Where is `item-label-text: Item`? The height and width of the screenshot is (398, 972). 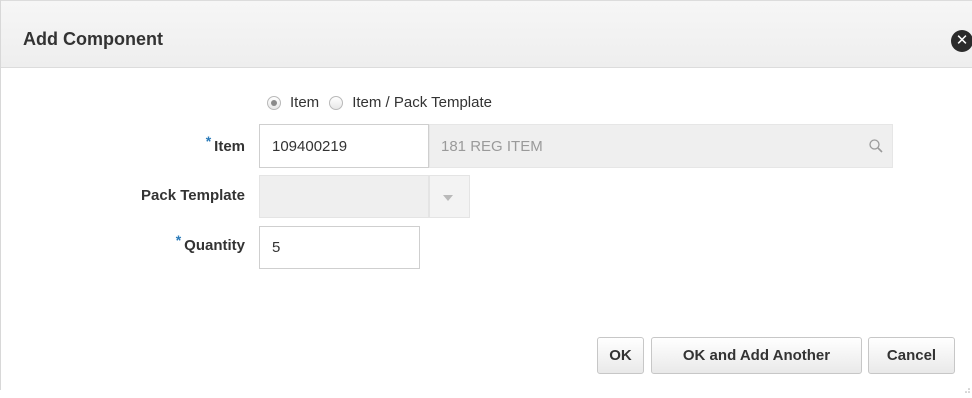
item-label-text: Item is located at coordinates (229, 146).